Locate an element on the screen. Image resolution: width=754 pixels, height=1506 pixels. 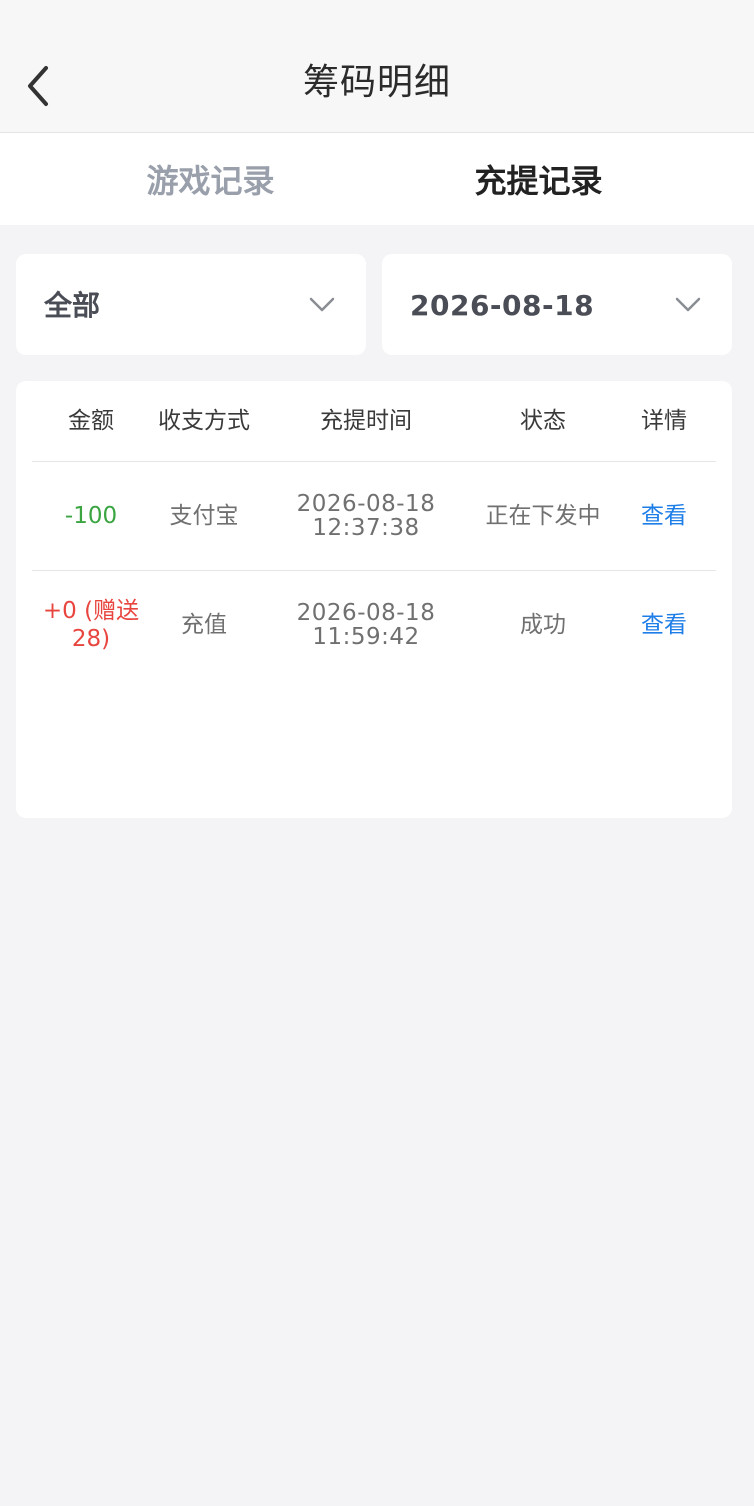
column-header-time: 充提时间 is located at coordinates (366, 421).